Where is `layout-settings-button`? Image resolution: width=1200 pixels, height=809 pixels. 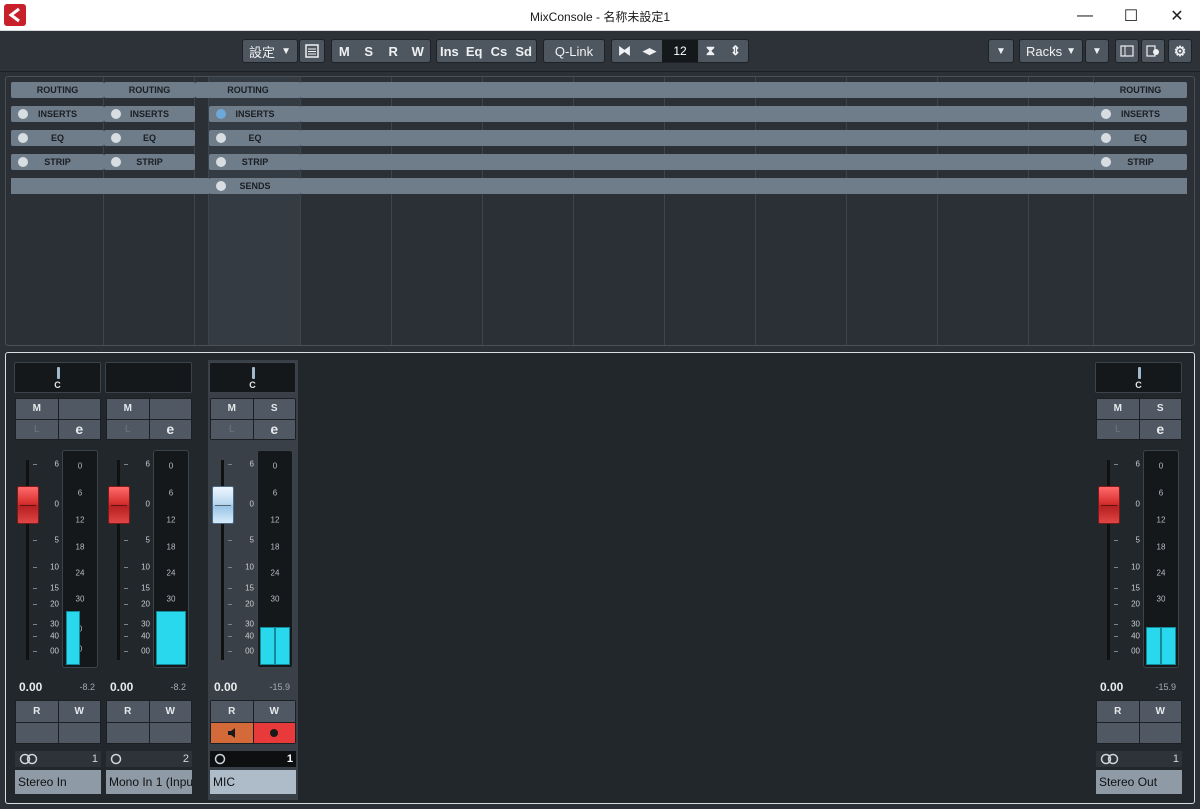
layout-settings-button is located at coordinates (1153, 51).